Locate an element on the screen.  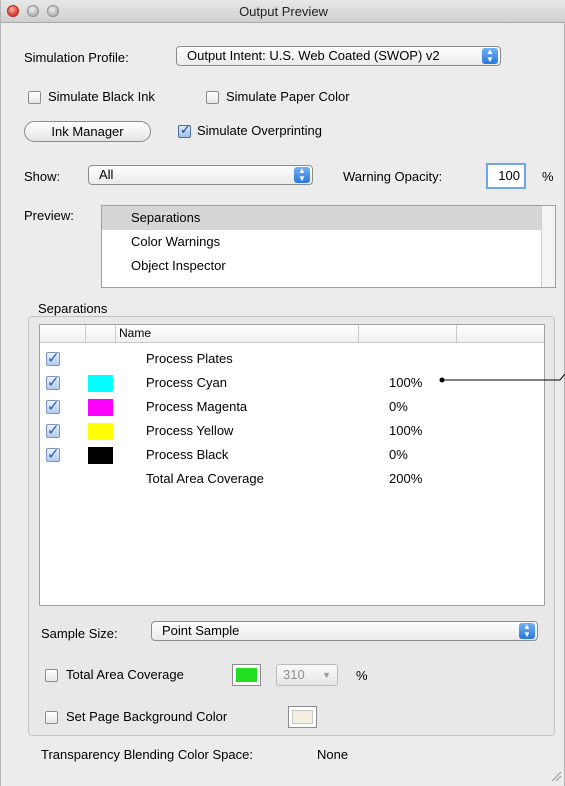
page-background-color-well is located at coordinates (302, 717).